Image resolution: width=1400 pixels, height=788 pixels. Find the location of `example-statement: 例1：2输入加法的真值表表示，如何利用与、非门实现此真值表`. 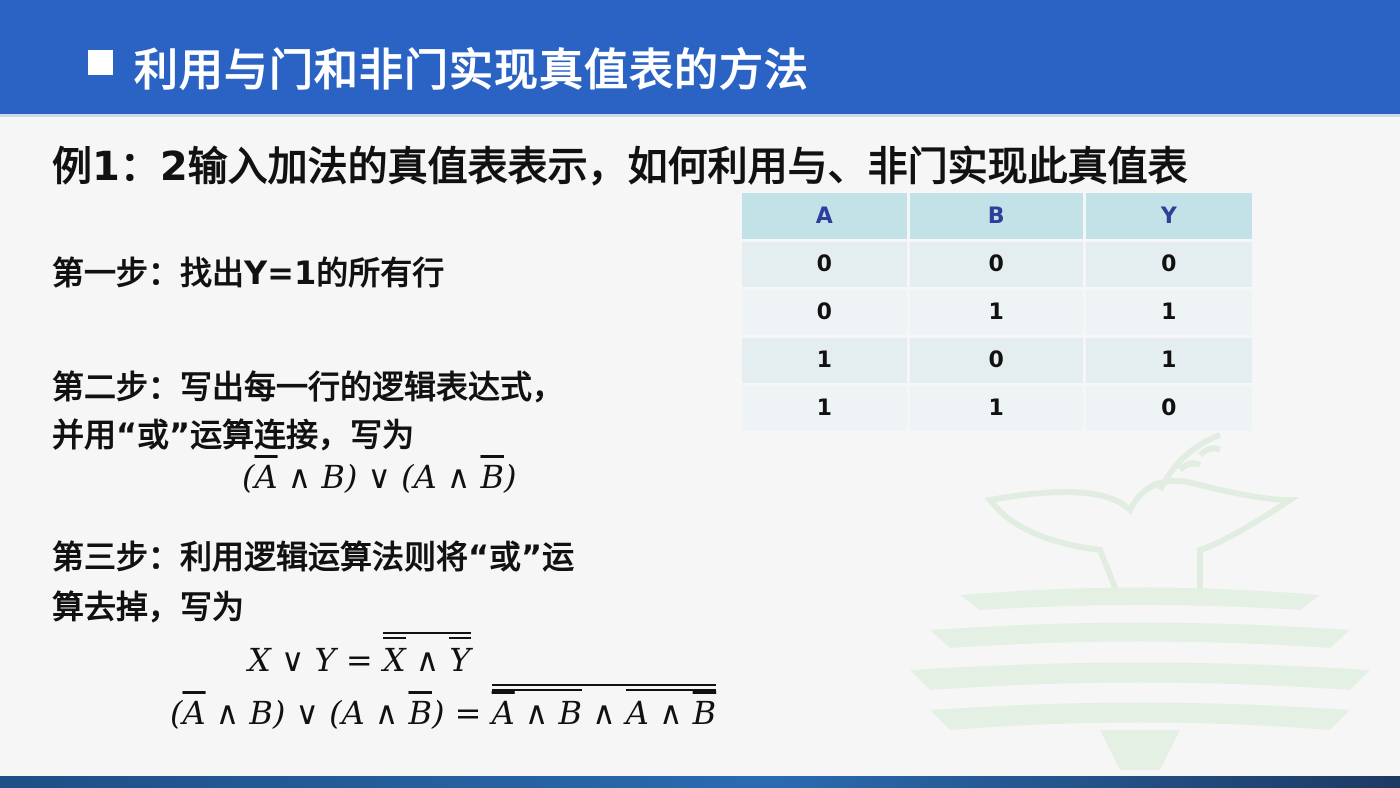

example-statement: 例1：2输入加法的真值表表示，如何利用与、非门实现此真值表 is located at coordinates (620, 167).